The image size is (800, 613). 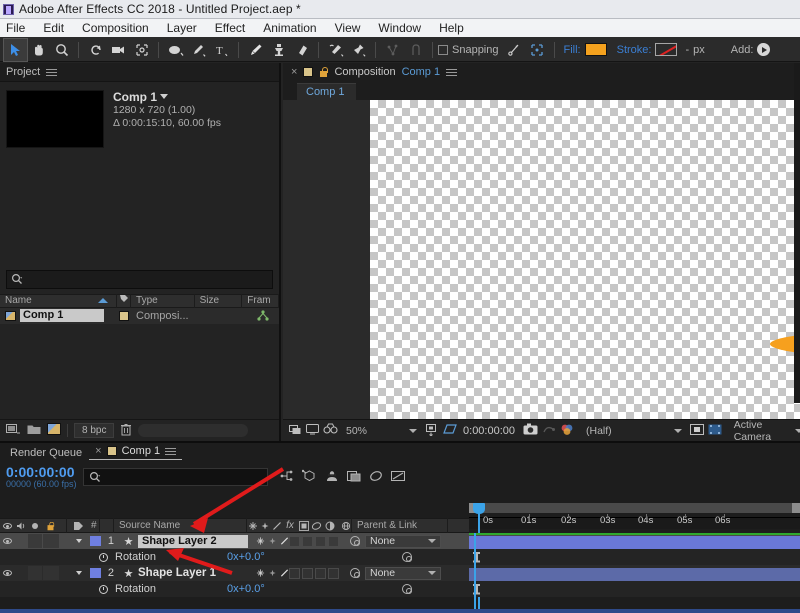 What do you see at coordinates (58, 316) in the screenshot?
I see `project-row-name-cell: Comp 1` at bounding box center [58, 316].